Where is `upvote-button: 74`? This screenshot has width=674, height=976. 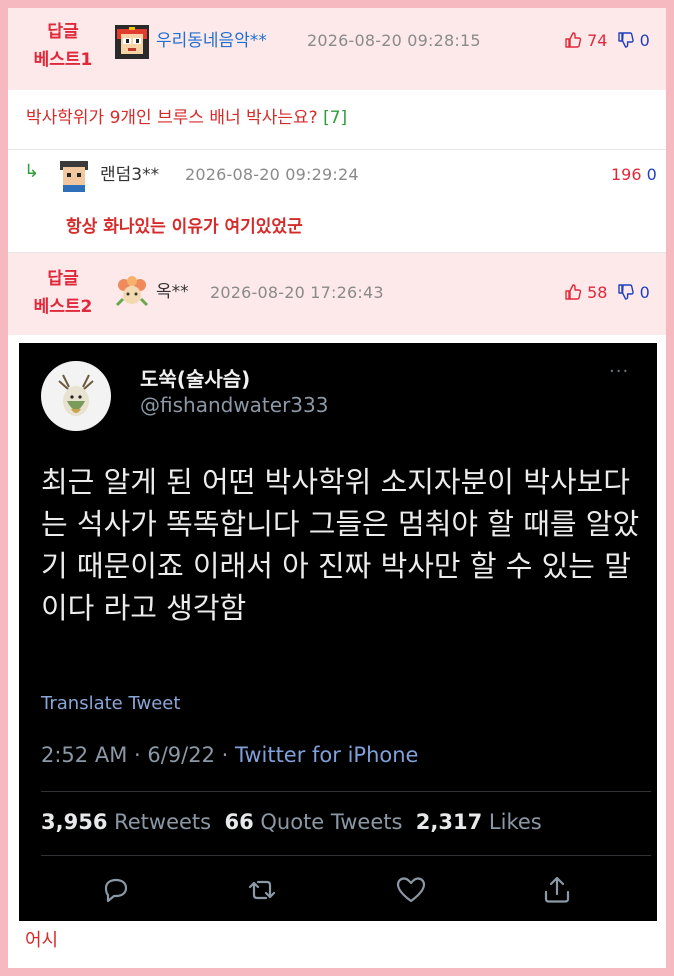
upvote-button: 74 is located at coordinates (588, 40).